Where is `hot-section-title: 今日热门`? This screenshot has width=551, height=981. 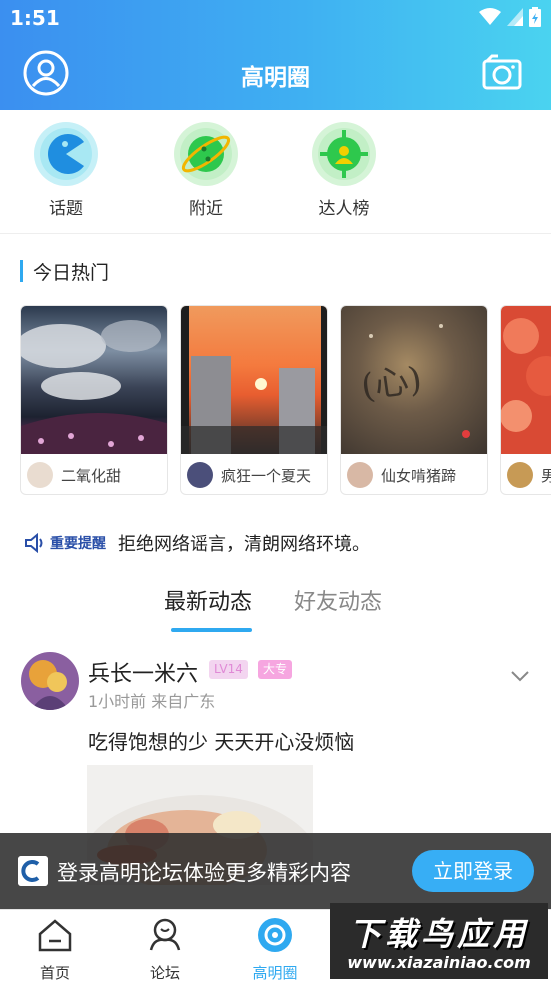
hot-section-title: 今日热门 is located at coordinates (71, 272).